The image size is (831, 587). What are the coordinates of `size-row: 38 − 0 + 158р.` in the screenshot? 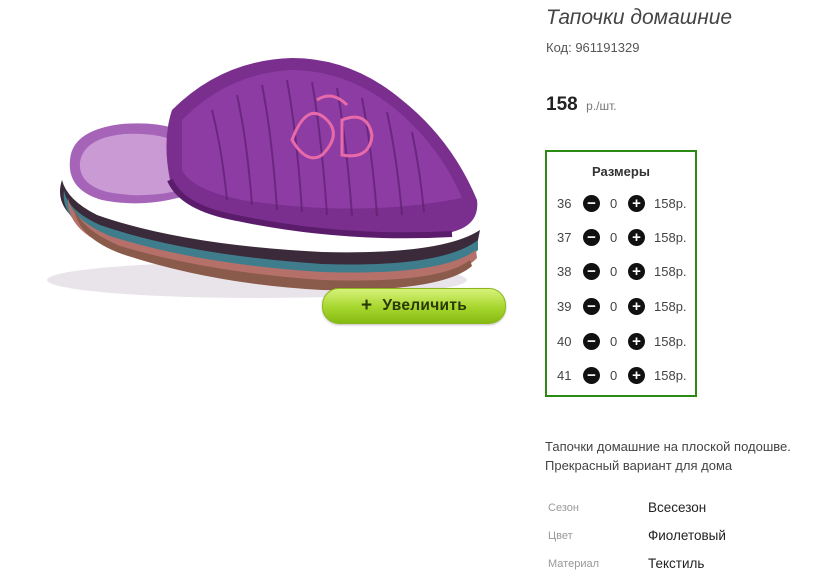 It's located at (621, 272).